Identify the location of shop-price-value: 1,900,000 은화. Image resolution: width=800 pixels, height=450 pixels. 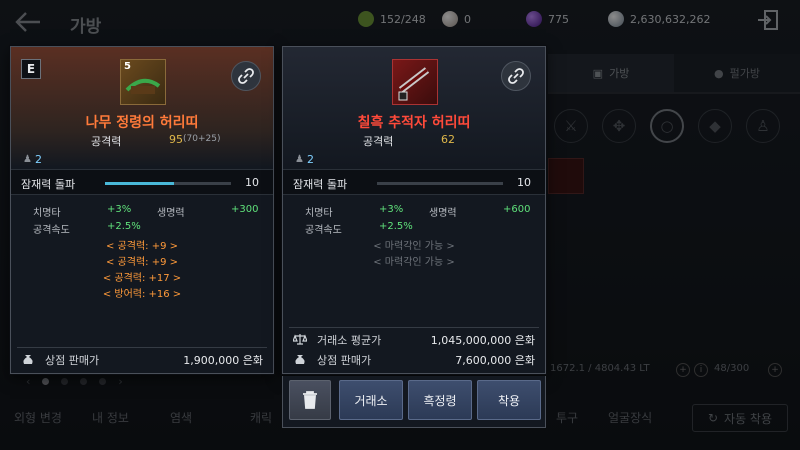
(223, 360).